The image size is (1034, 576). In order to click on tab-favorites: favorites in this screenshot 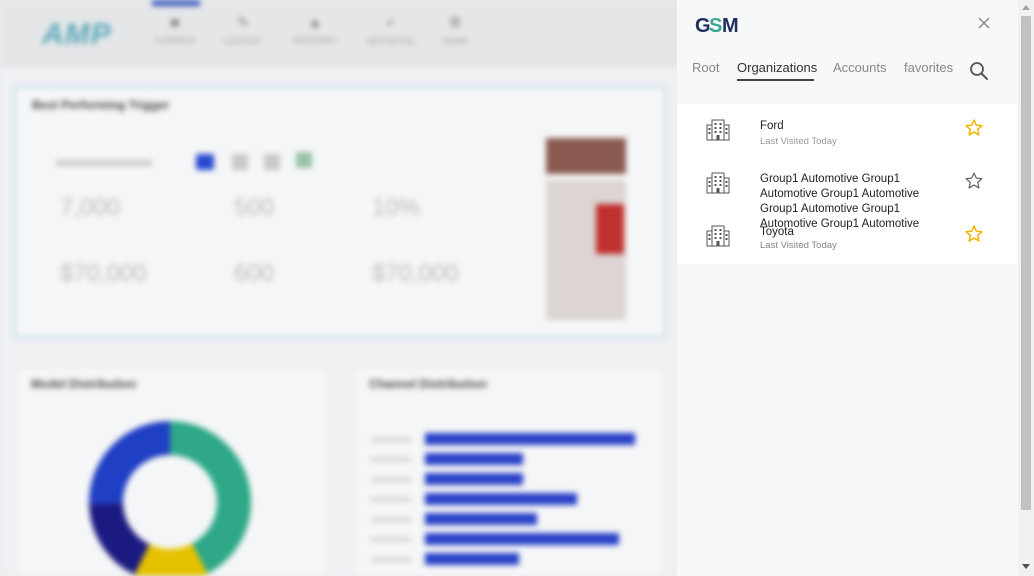, I will do `click(928, 67)`.